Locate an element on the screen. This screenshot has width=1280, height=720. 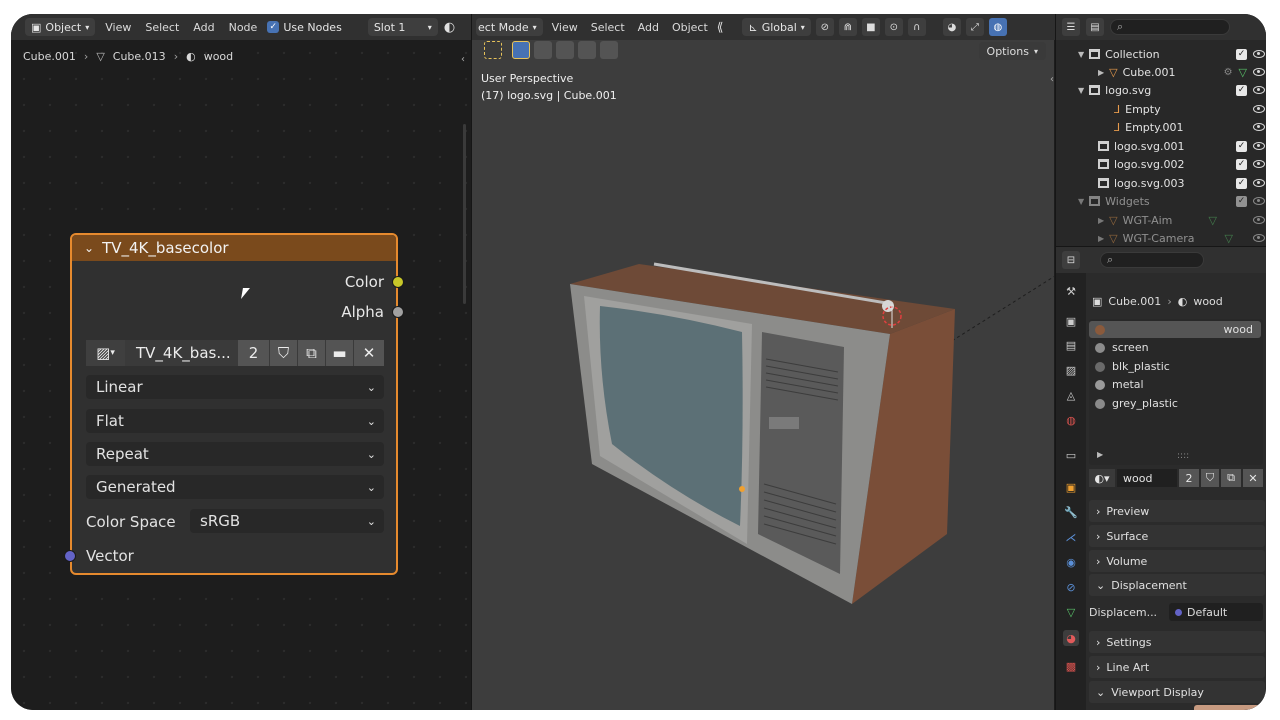
world-tab-icon: ◍ is located at coordinates (1071, 420).